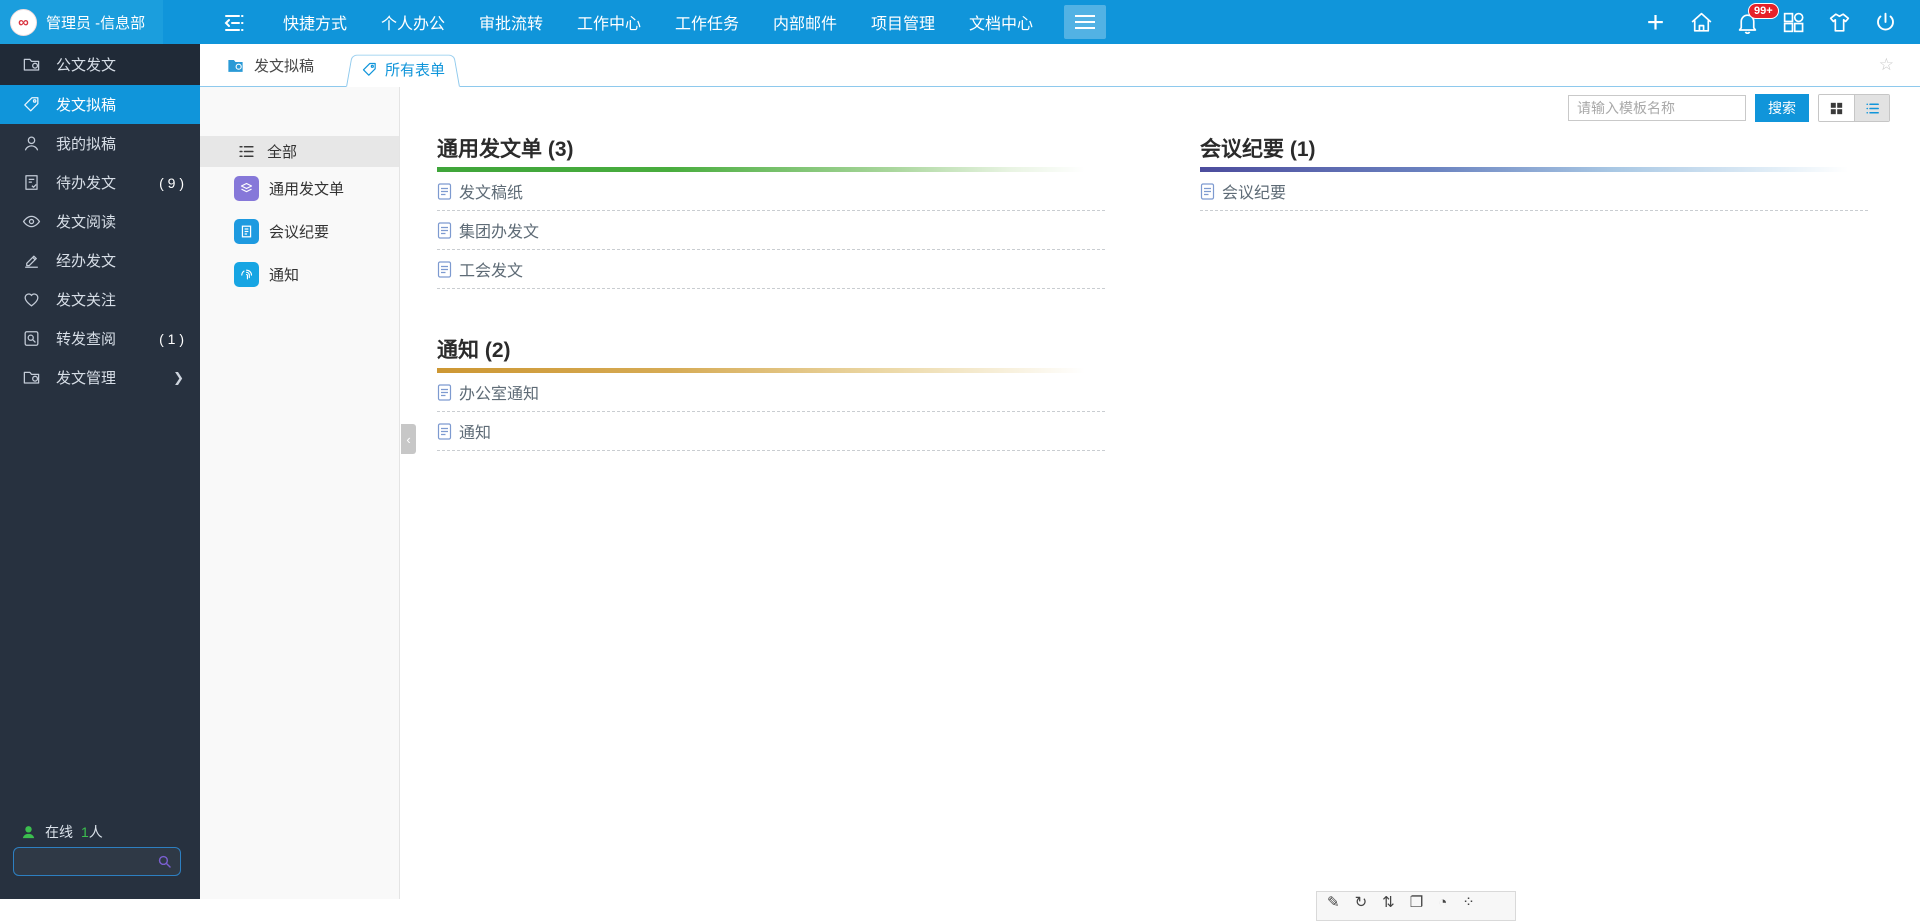 The height and width of the screenshot is (921, 1920). What do you see at coordinates (1442, 907) in the screenshot?
I see `toolbar-icon: ◔` at bounding box center [1442, 907].